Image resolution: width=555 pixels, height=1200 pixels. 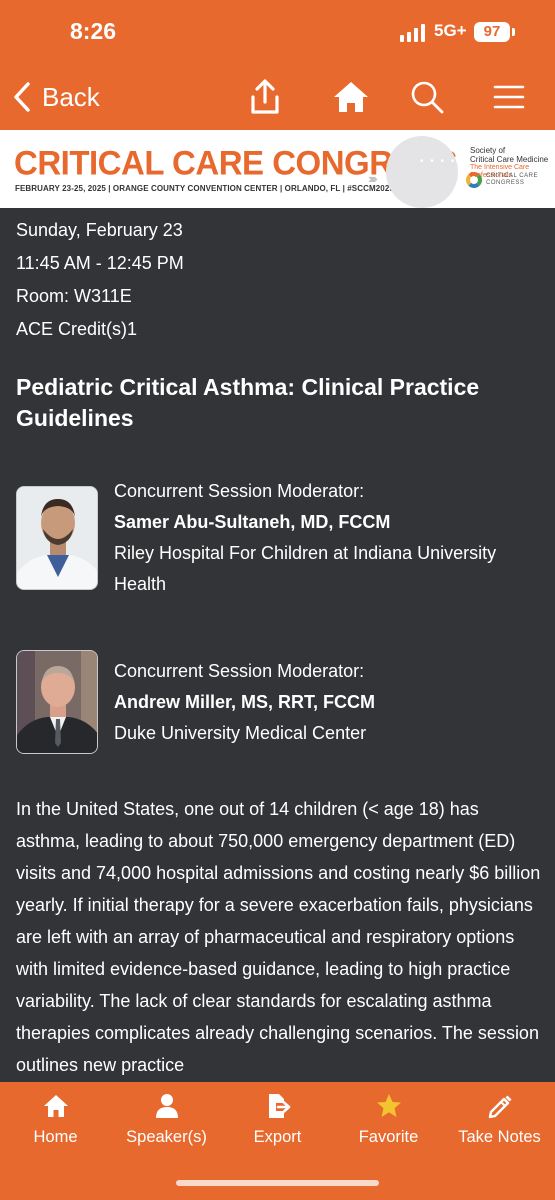 What do you see at coordinates (277, 32) in the screenshot?
I see `status-bar: 8:26 5G+ 97` at bounding box center [277, 32].